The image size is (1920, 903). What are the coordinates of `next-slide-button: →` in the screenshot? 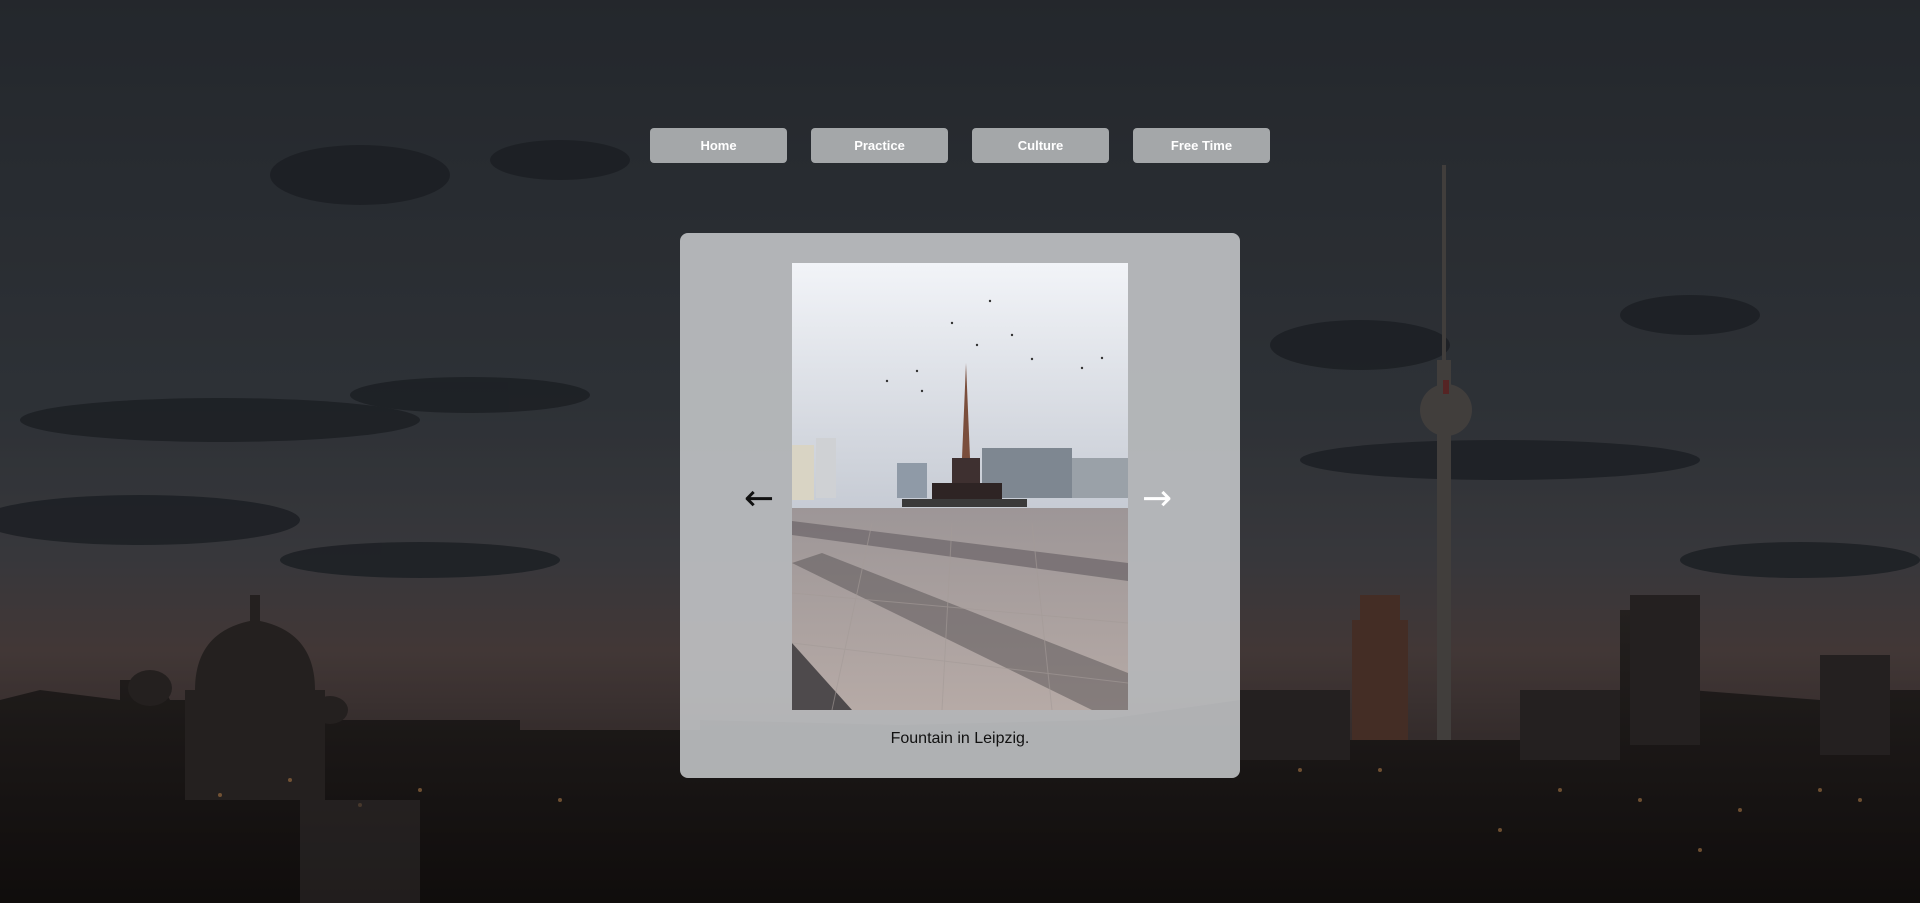 It's located at (1157, 499).